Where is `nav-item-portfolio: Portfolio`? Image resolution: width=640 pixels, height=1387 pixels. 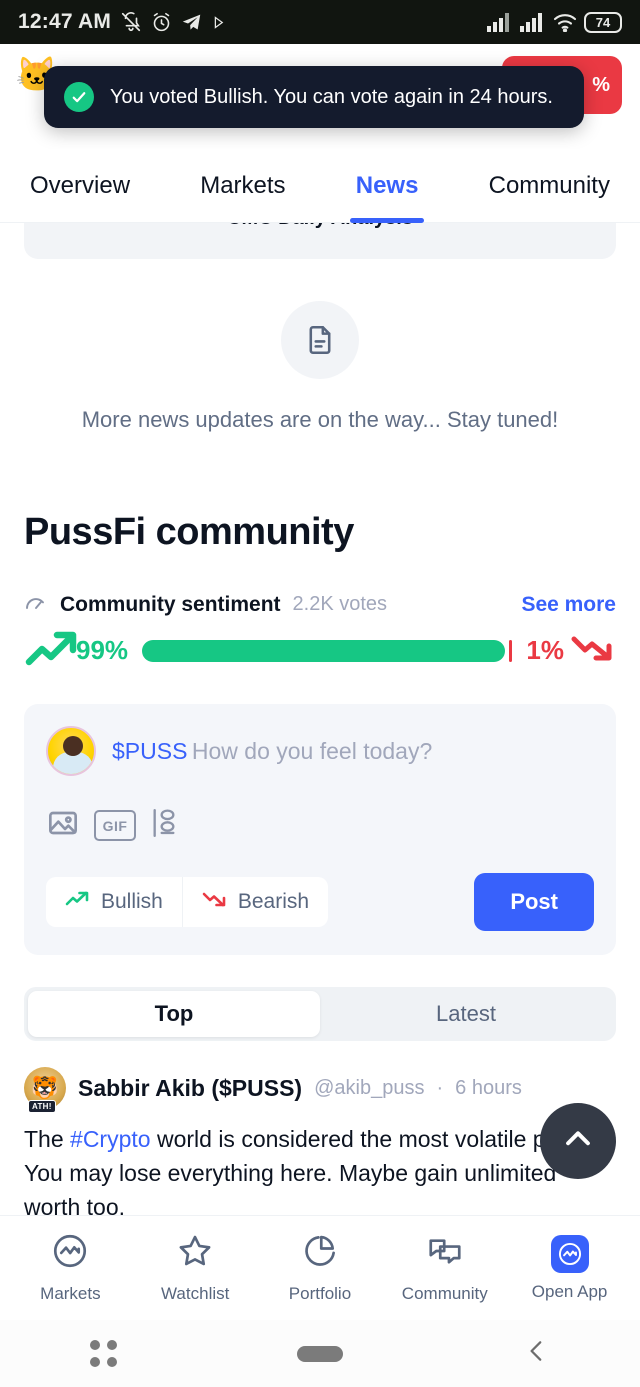
nav-item-portfolio: Portfolio is located at coordinates (320, 1268).